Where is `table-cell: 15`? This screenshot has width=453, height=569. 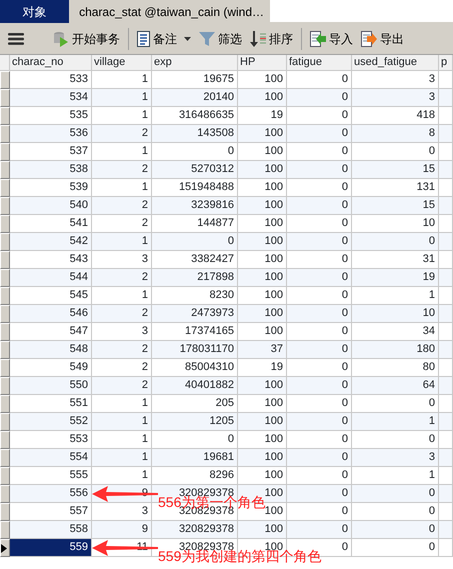
table-cell: 15 is located at coordinates (395, 206).